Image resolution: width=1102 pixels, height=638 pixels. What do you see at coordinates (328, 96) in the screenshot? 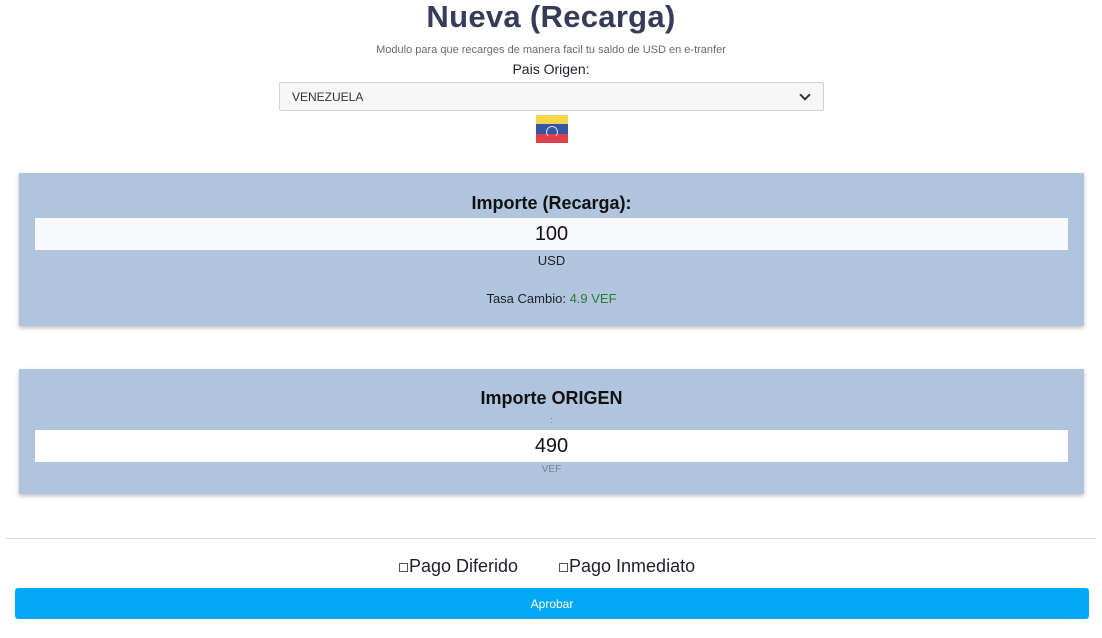
I see `origin-country-value: VENEZUELA` at bounding box center [328, 96].